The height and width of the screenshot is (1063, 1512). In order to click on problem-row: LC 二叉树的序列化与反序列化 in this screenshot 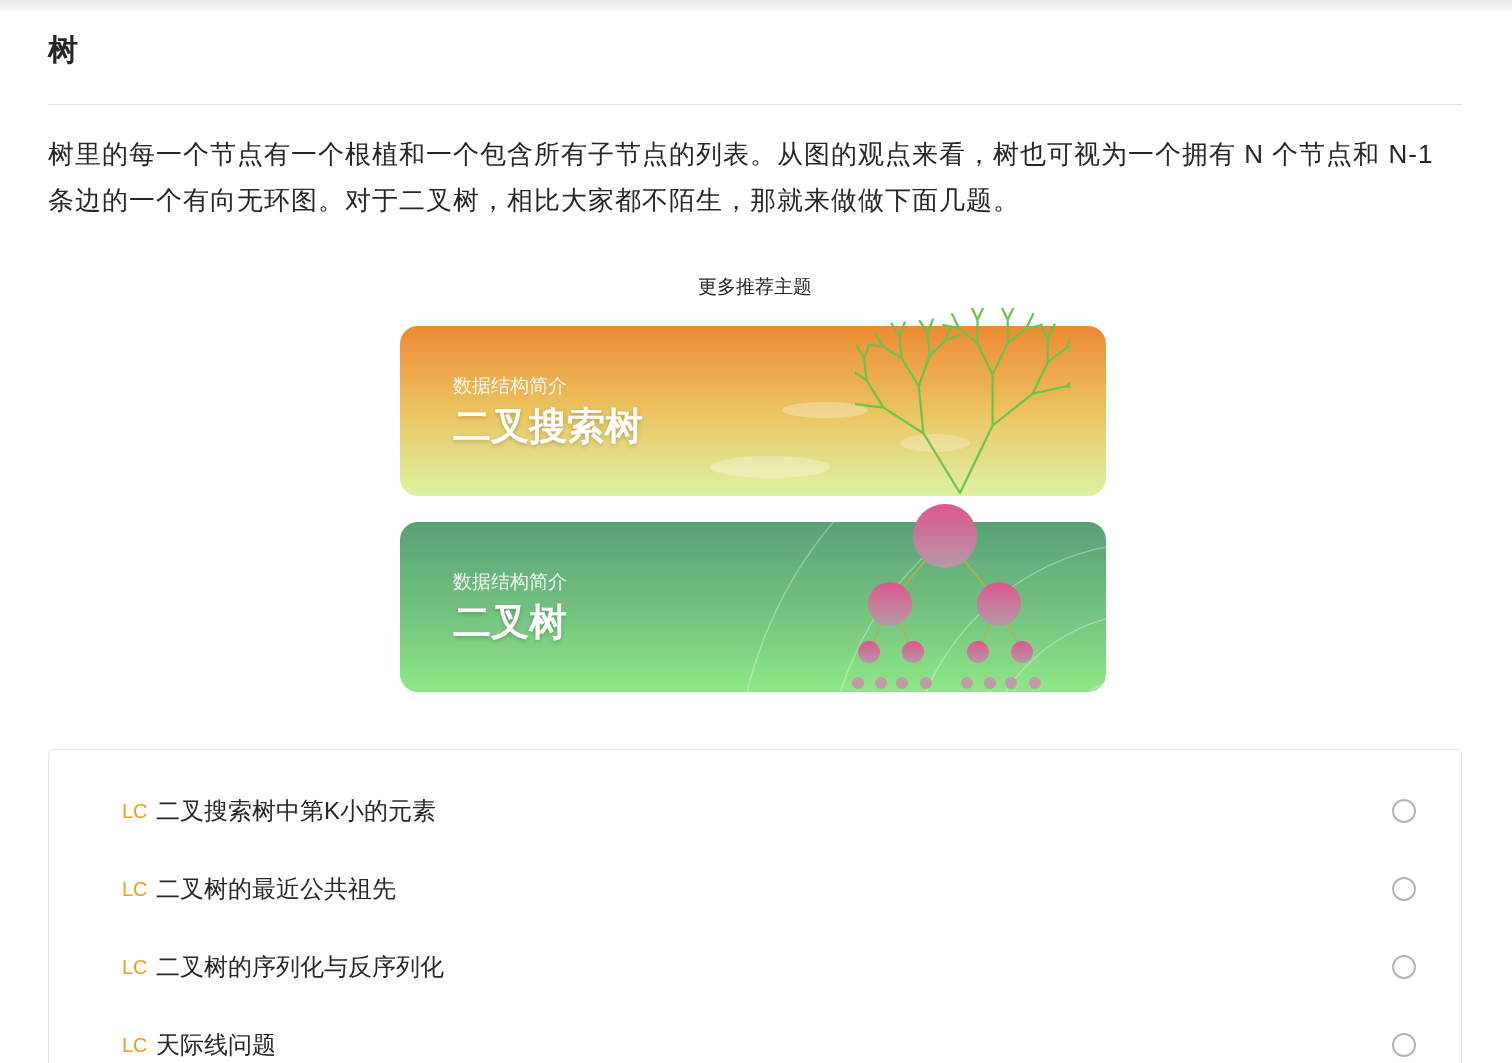, I will do `click(769, 967)`.